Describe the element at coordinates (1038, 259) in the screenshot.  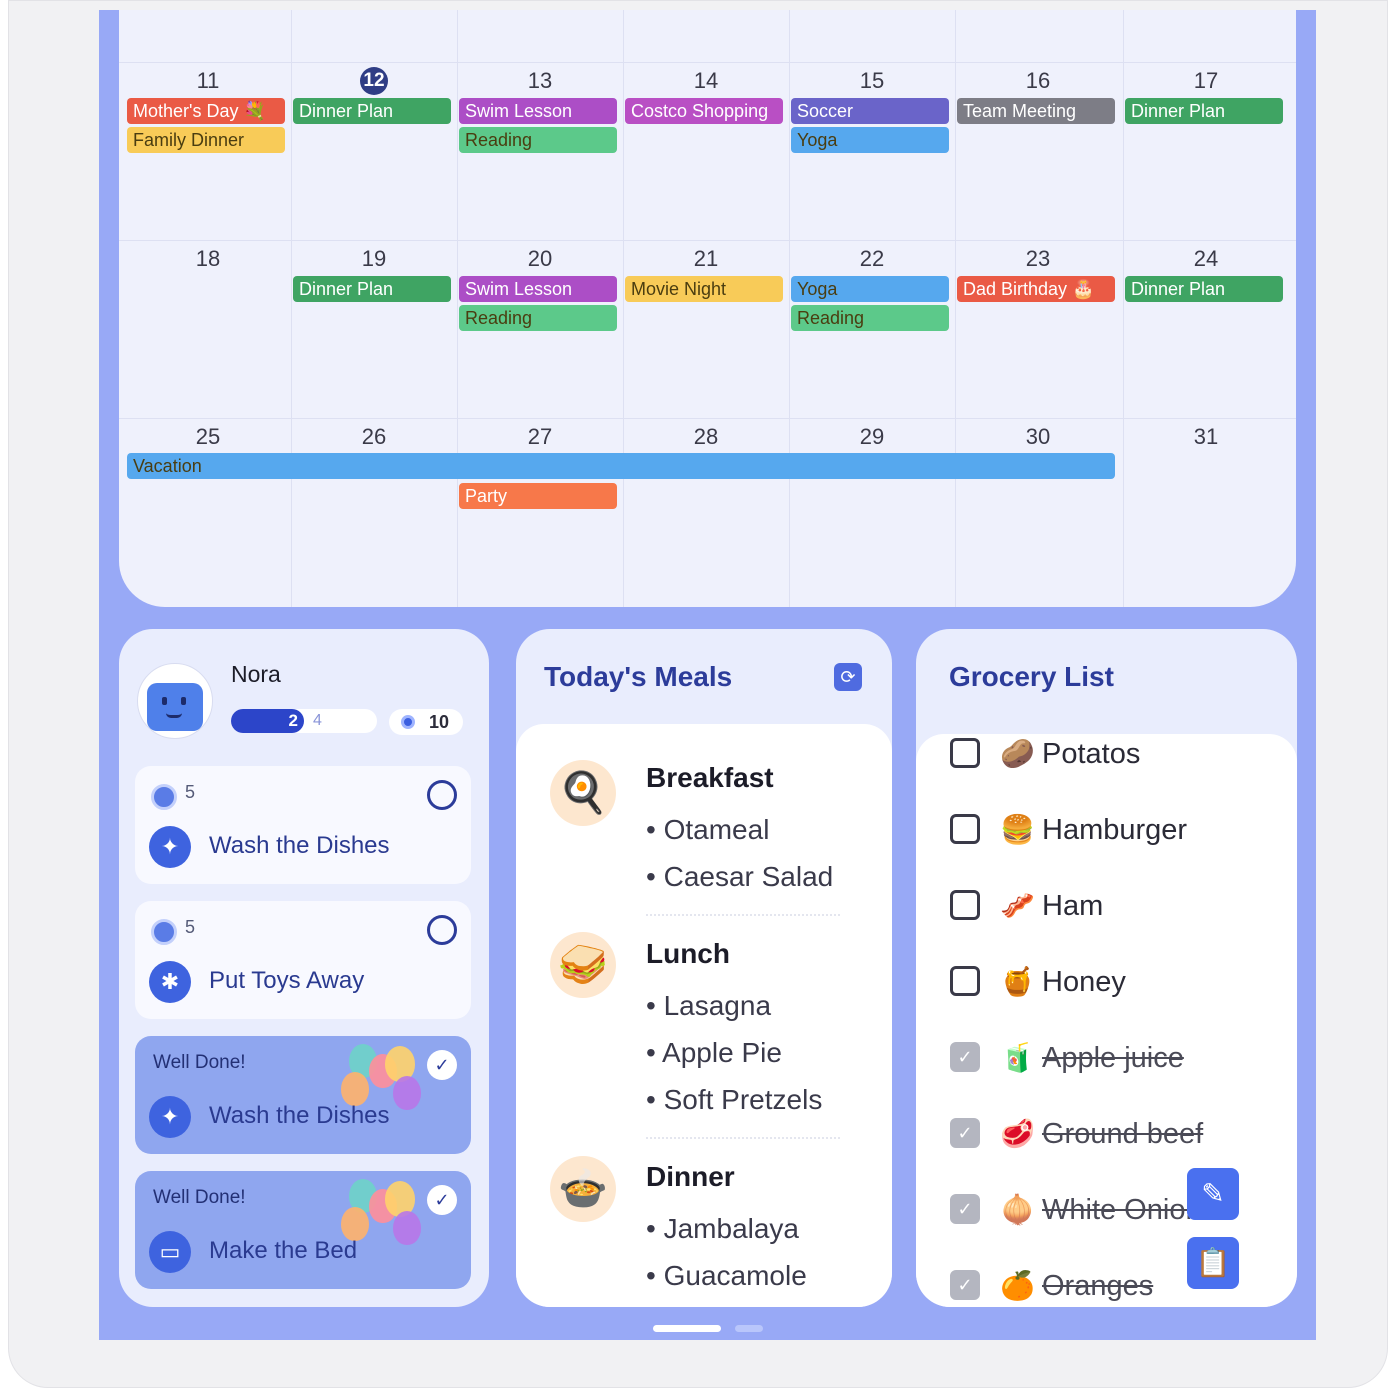
I see `day-number: 23` at that location.